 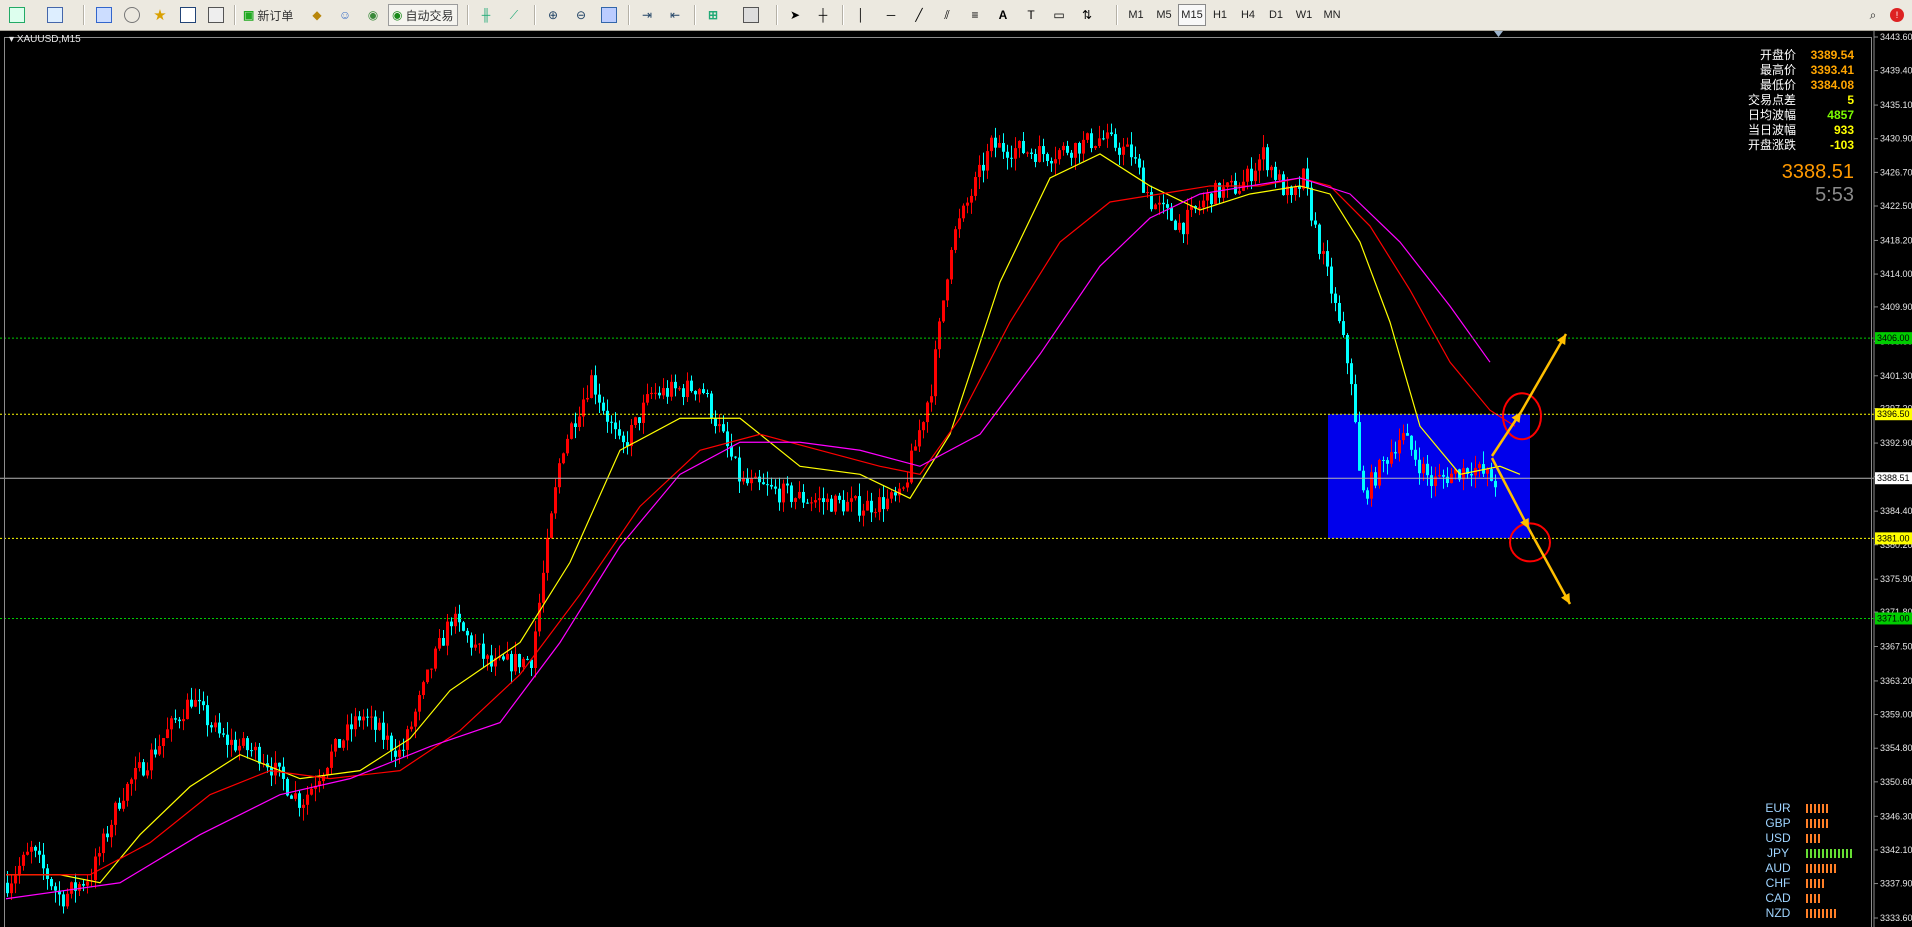 I want to click on crosshair-icon: ┼, so click(x=823, y=15).